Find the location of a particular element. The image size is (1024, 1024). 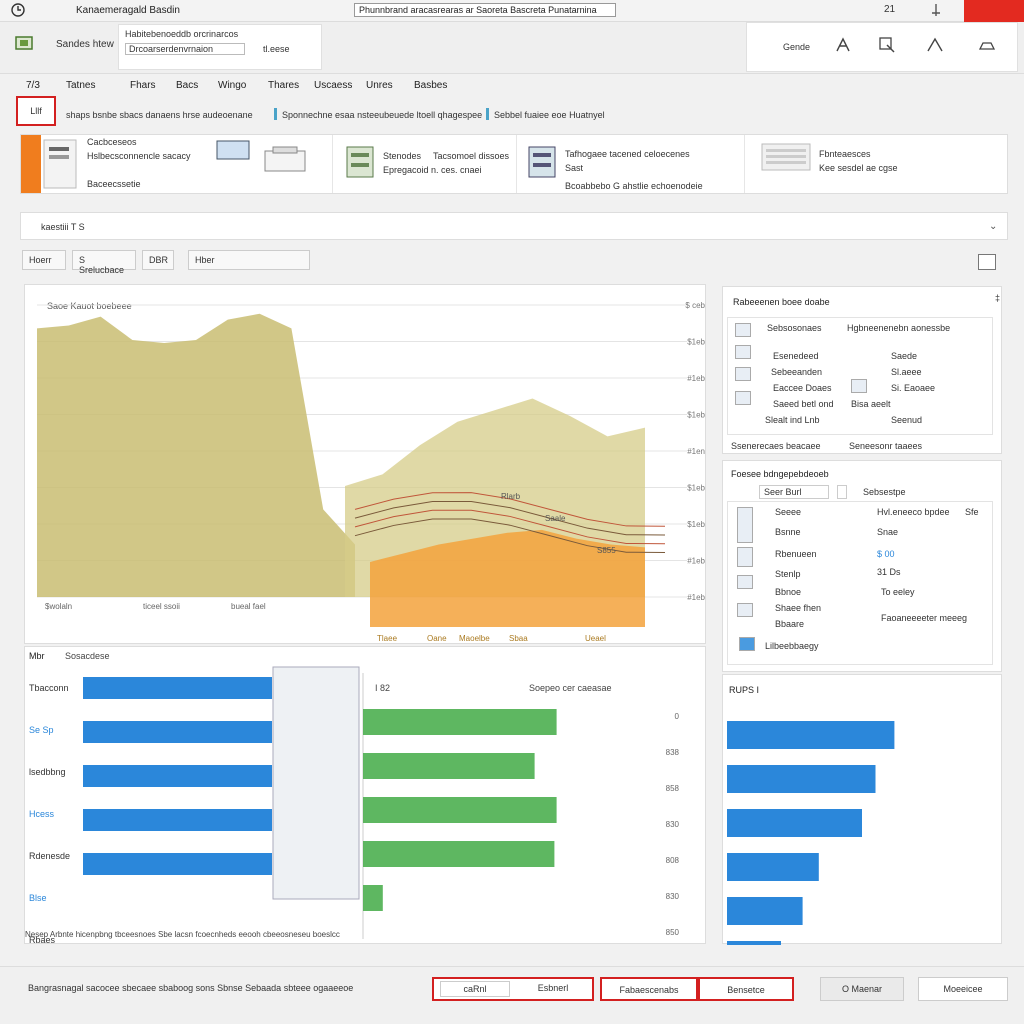

printer-icon is located at coordinates (285, 159).